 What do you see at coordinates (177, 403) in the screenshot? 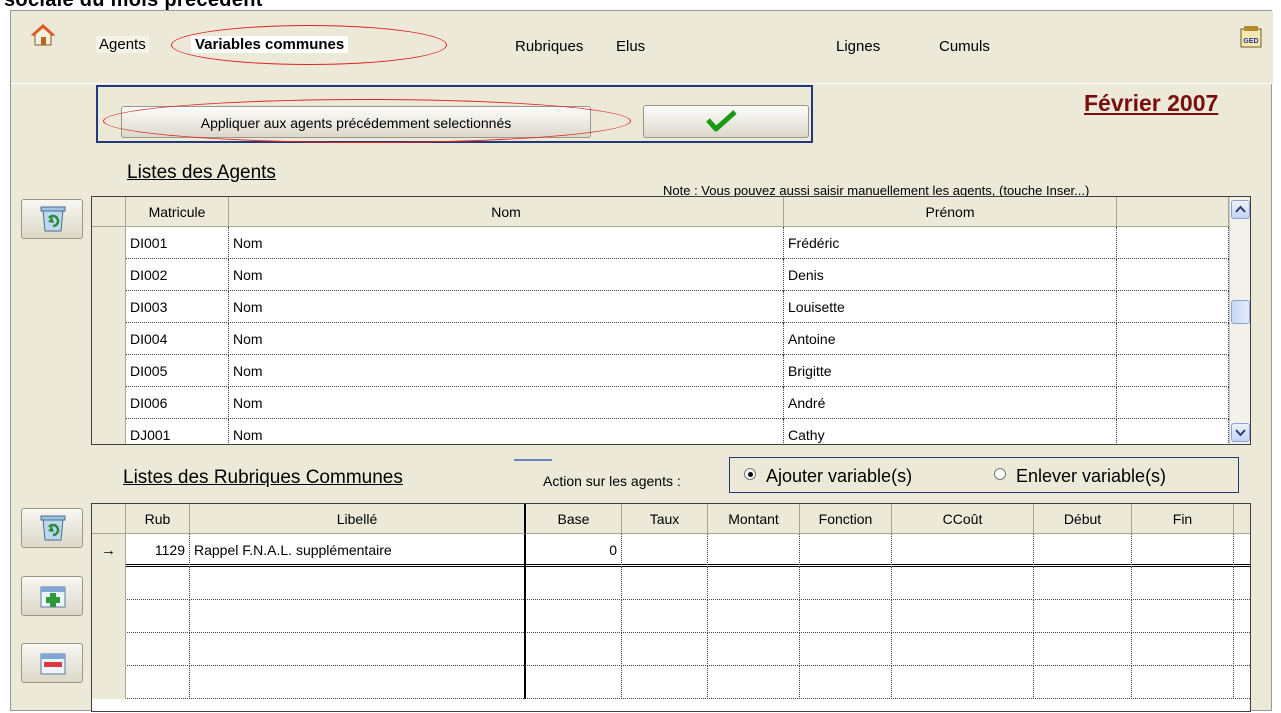
I see `cell-matricule: DI006` at bounding box center [177, 403].